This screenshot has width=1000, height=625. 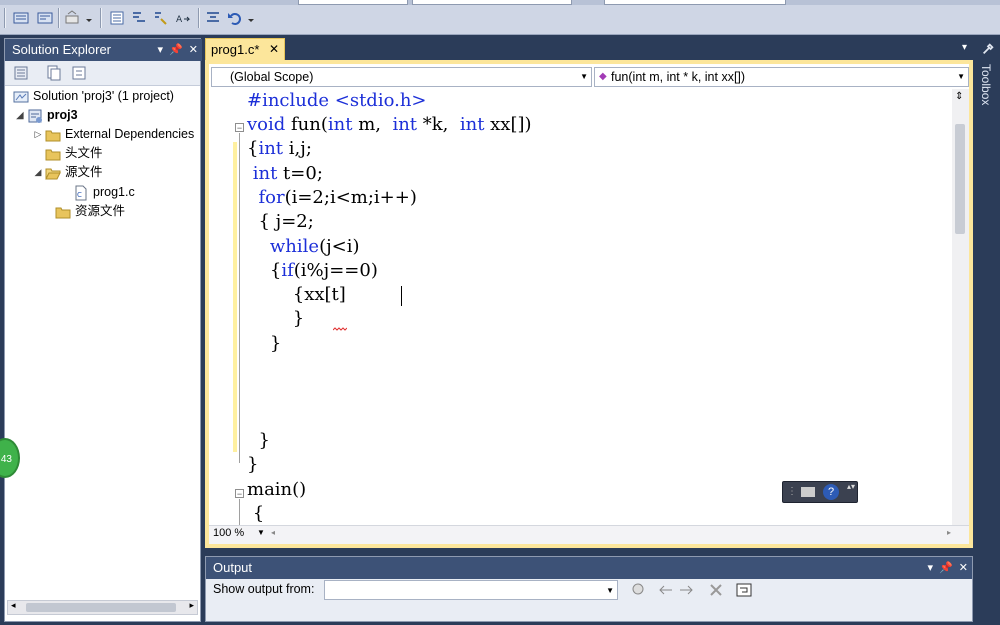 What do you see at coordinates (45, 18) in the screenshot?
I see `bookmark-next-icon` at bounding box center [45, 18].